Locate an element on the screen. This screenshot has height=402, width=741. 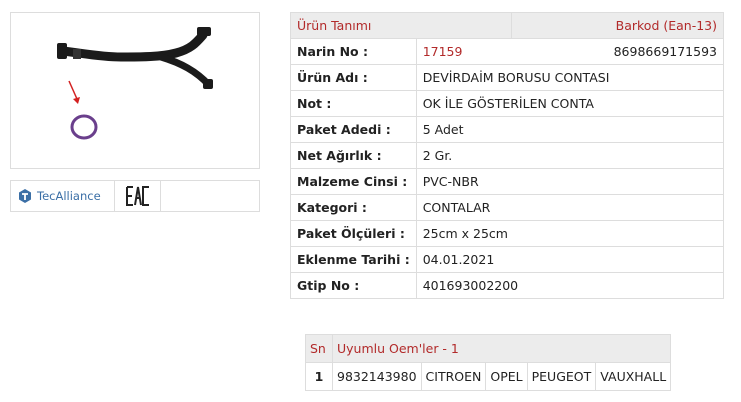
package-quantity-value: 5 Adet is located at coordinates (570, 129).